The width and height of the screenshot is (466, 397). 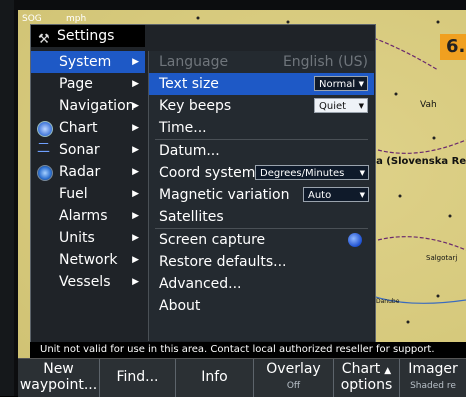 I want to click on chart-options-line1: Chart, so click(x=361, y=369).